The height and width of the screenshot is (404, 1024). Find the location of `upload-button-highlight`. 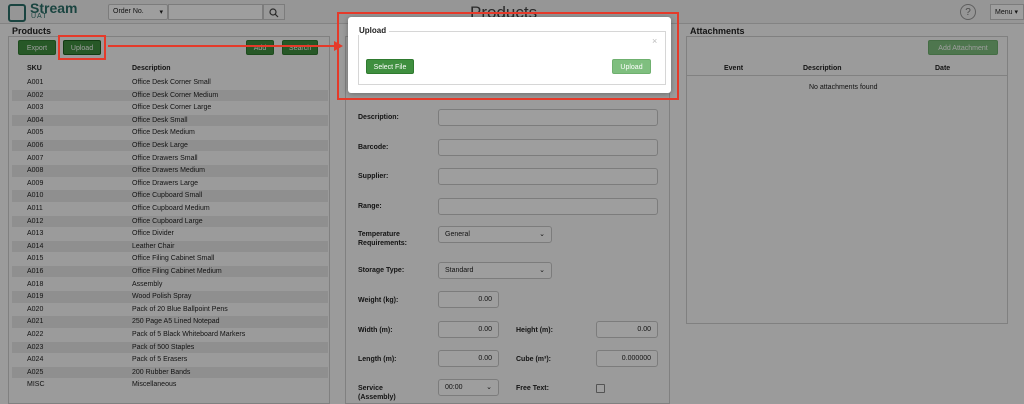

upload-button-highlight is located at coordinates (82, 47).